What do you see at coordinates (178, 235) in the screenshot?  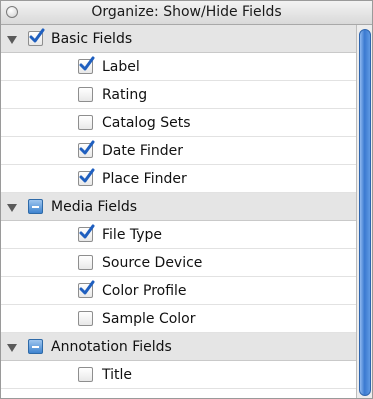 I see `field-row: File Type` at bounding box center [178, 235].